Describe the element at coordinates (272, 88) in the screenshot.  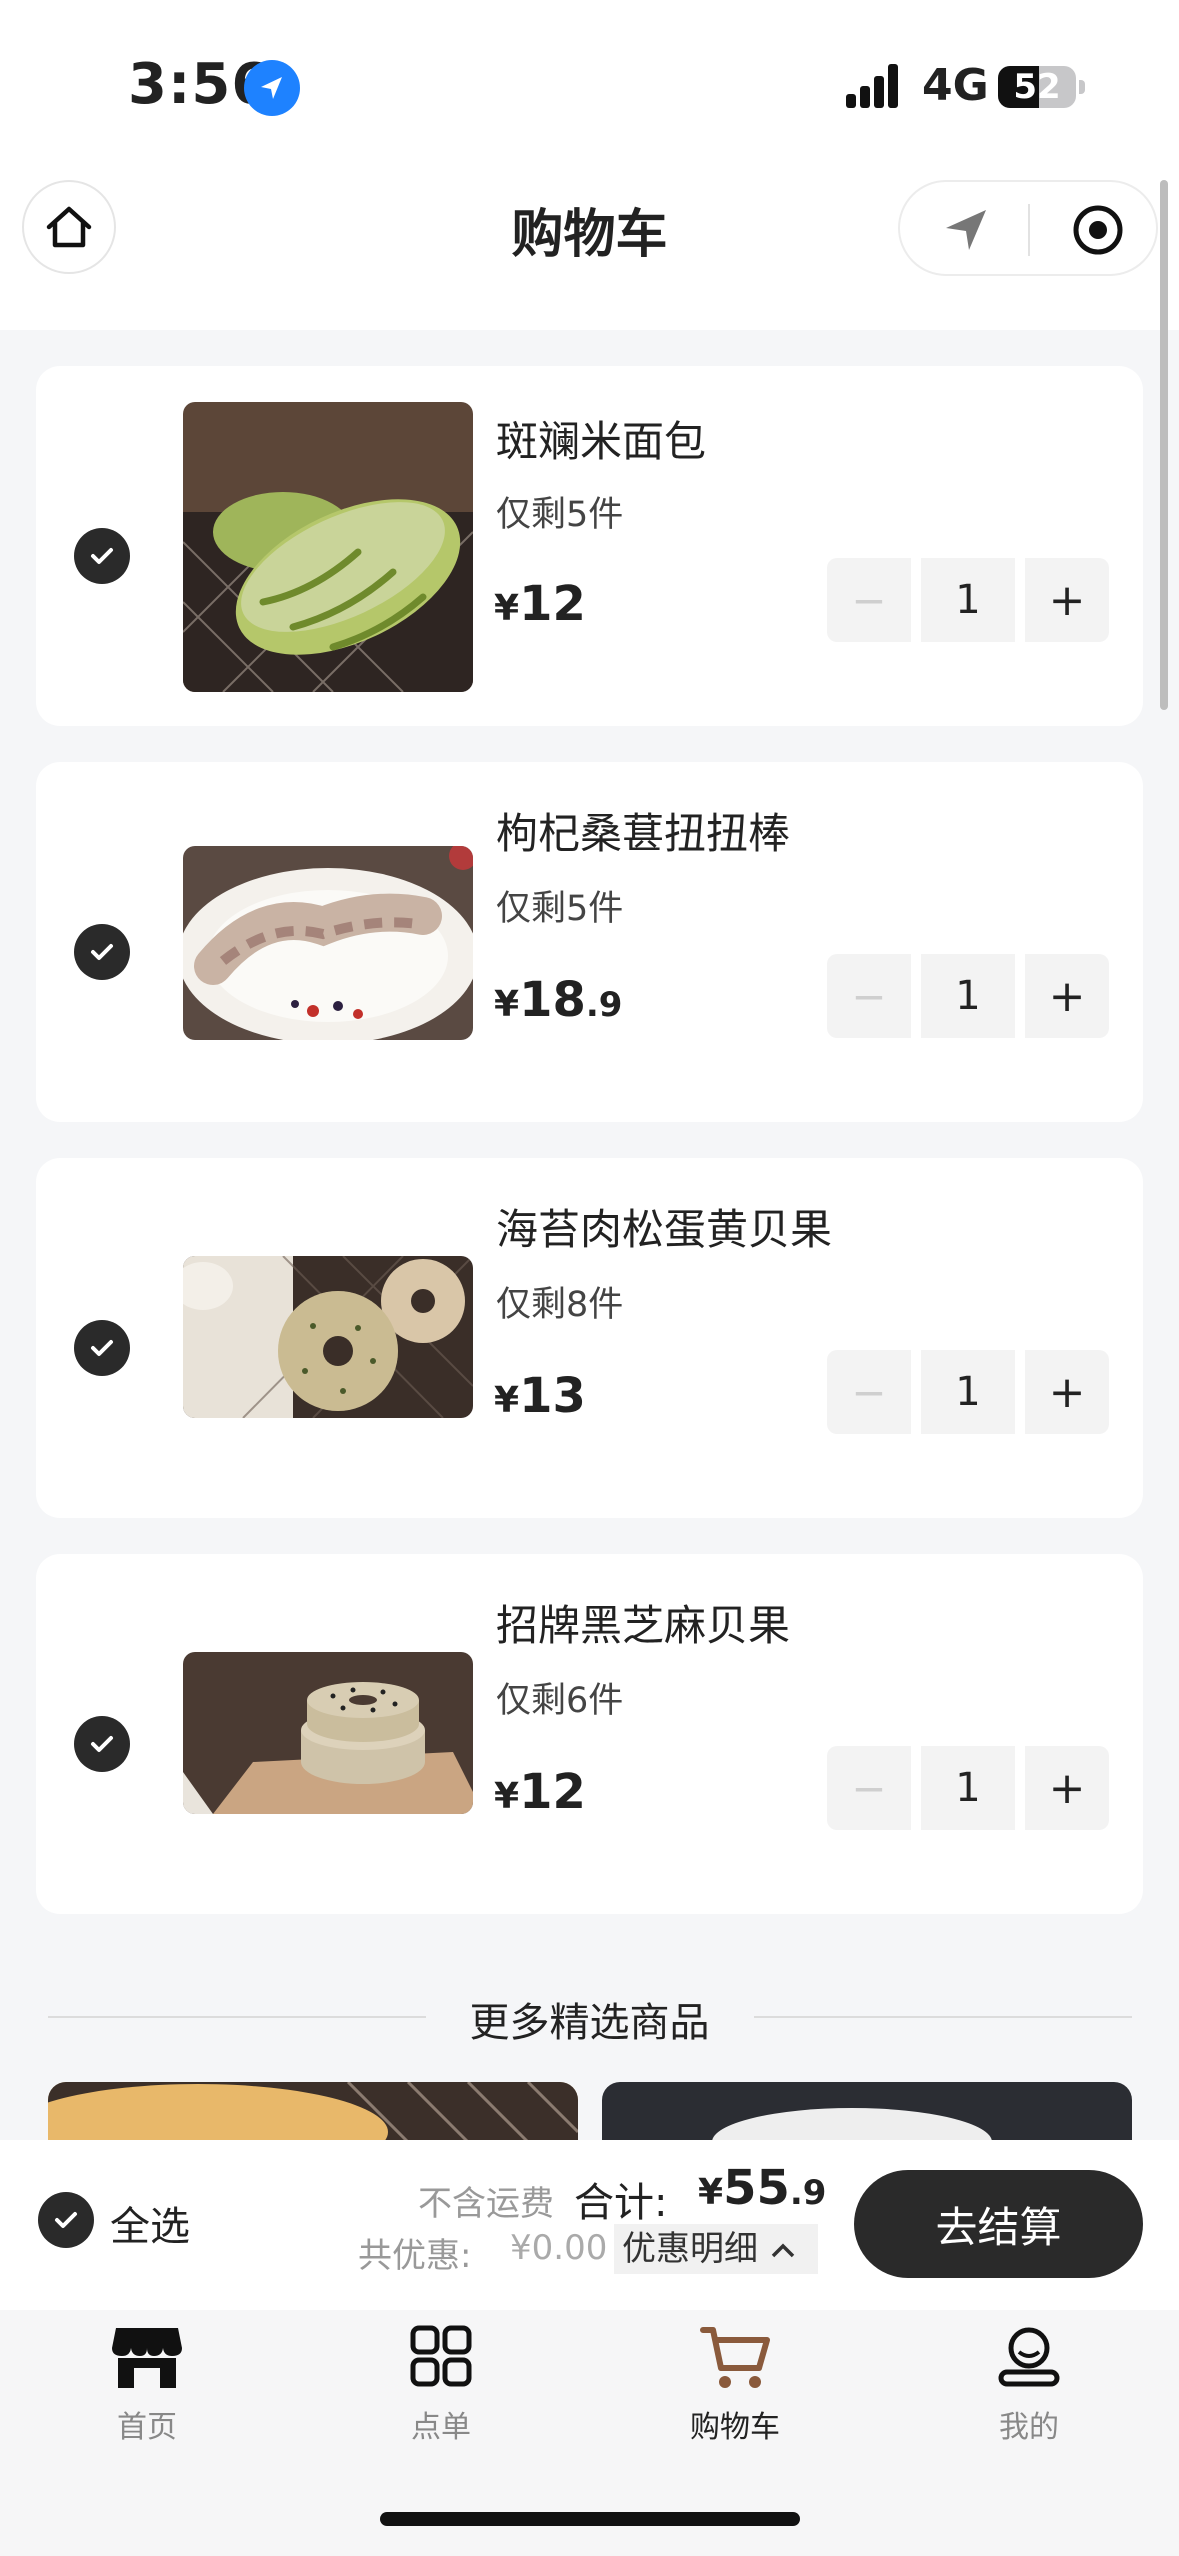
I see `location-arrow-icon` at that location.